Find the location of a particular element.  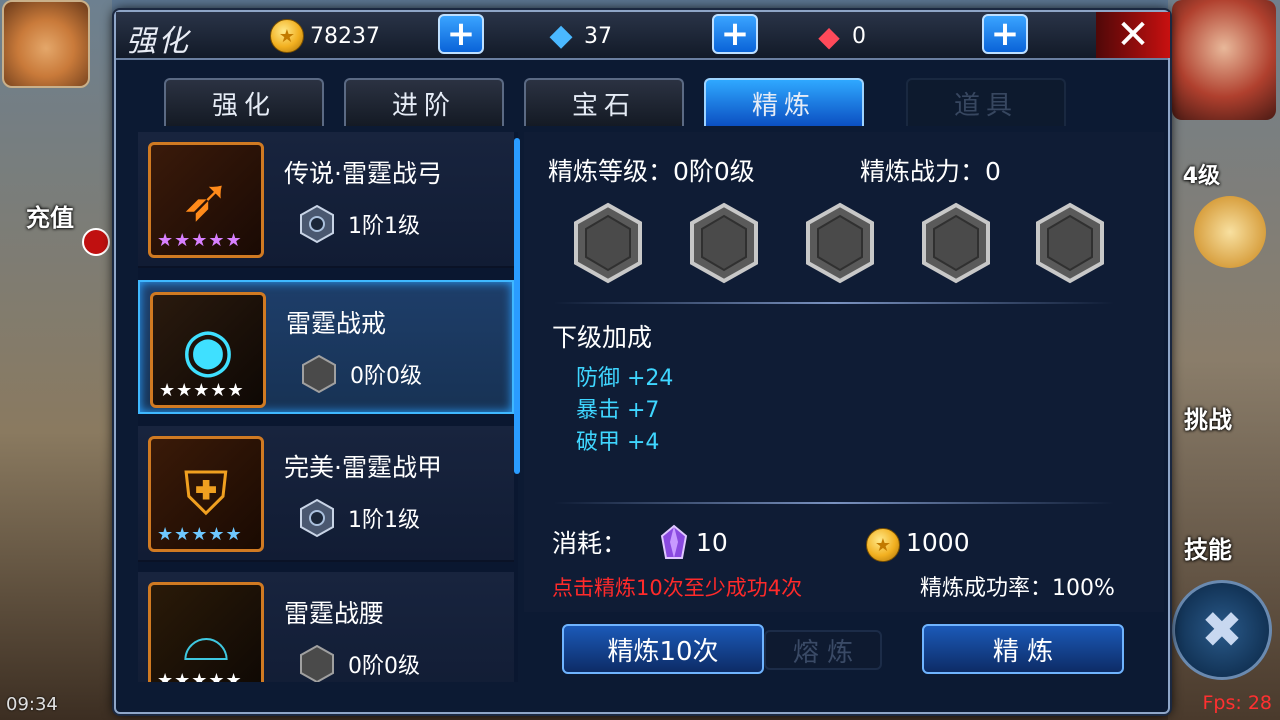

red-gem-display: ◆ 0 is located at coordinates (839, 36).